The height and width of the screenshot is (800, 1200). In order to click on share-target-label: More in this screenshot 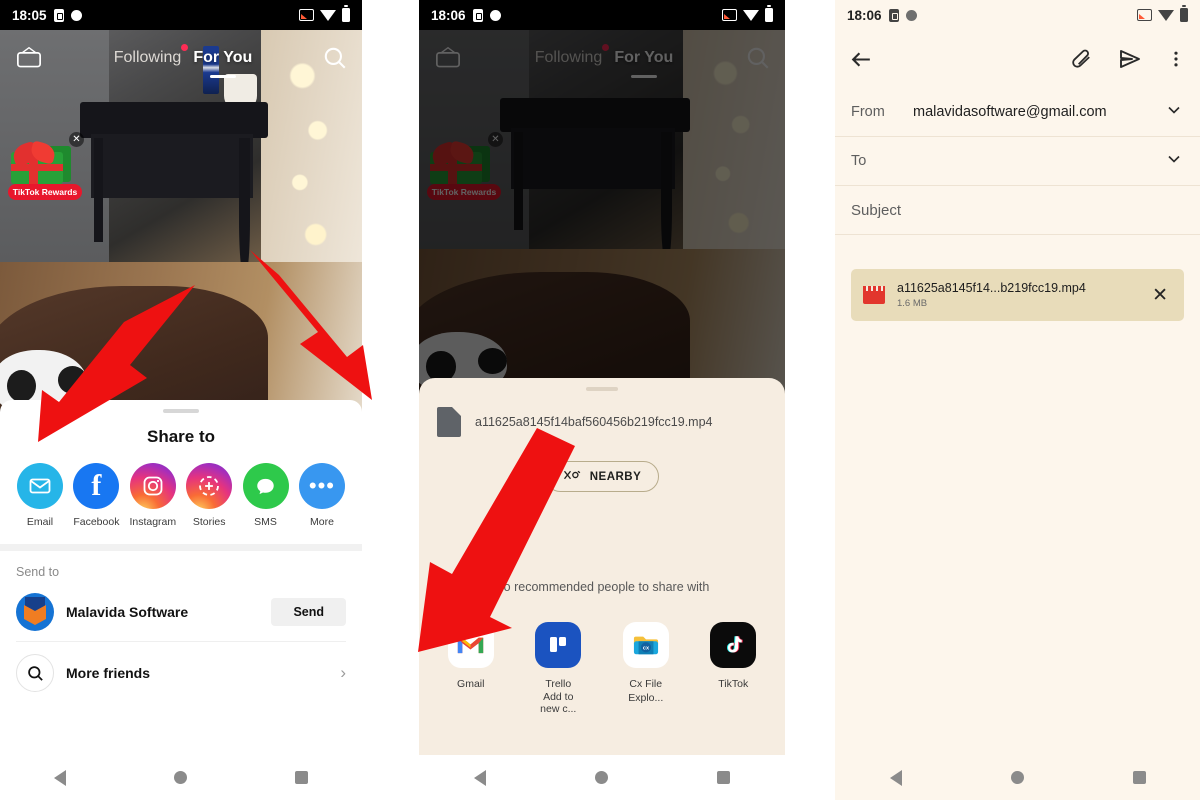, I will do `click(321, 522)`.